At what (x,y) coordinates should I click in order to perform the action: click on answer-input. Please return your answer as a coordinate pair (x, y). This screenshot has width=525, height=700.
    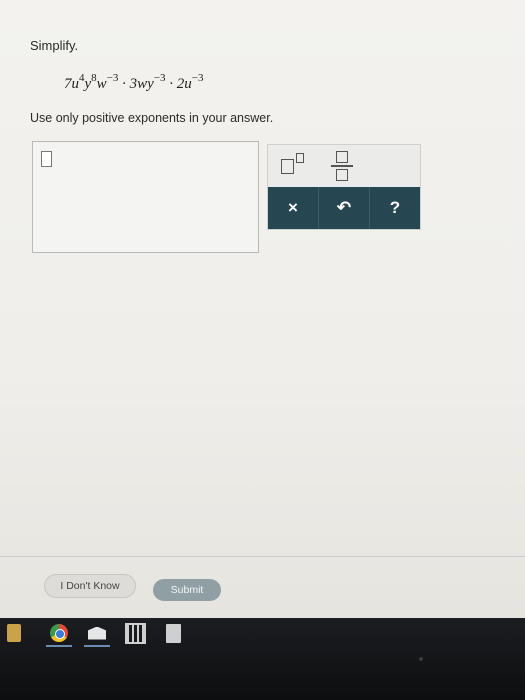
    Looking at the image, I should click on (145, 197).